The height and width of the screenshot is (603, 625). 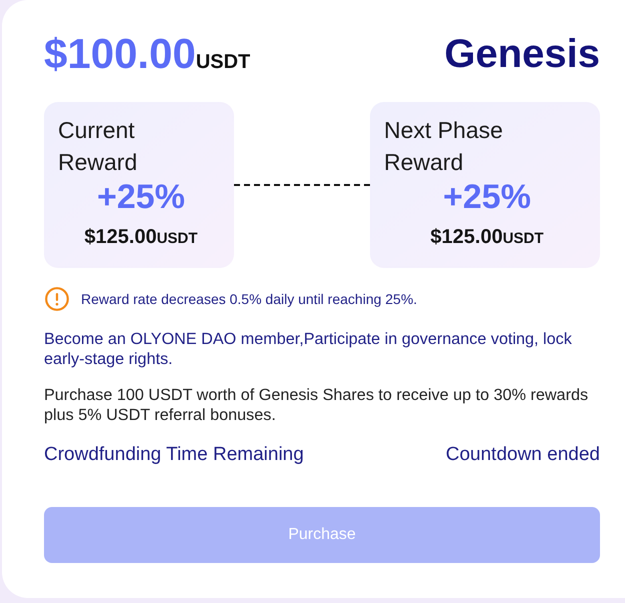 What do you see at coordinates (308, 349) in the screenshot?
I see `description-text: Become an OLYONE DAO member,Participate in governance voting, lock early-stage rights.` at bounding box center [308, 349].